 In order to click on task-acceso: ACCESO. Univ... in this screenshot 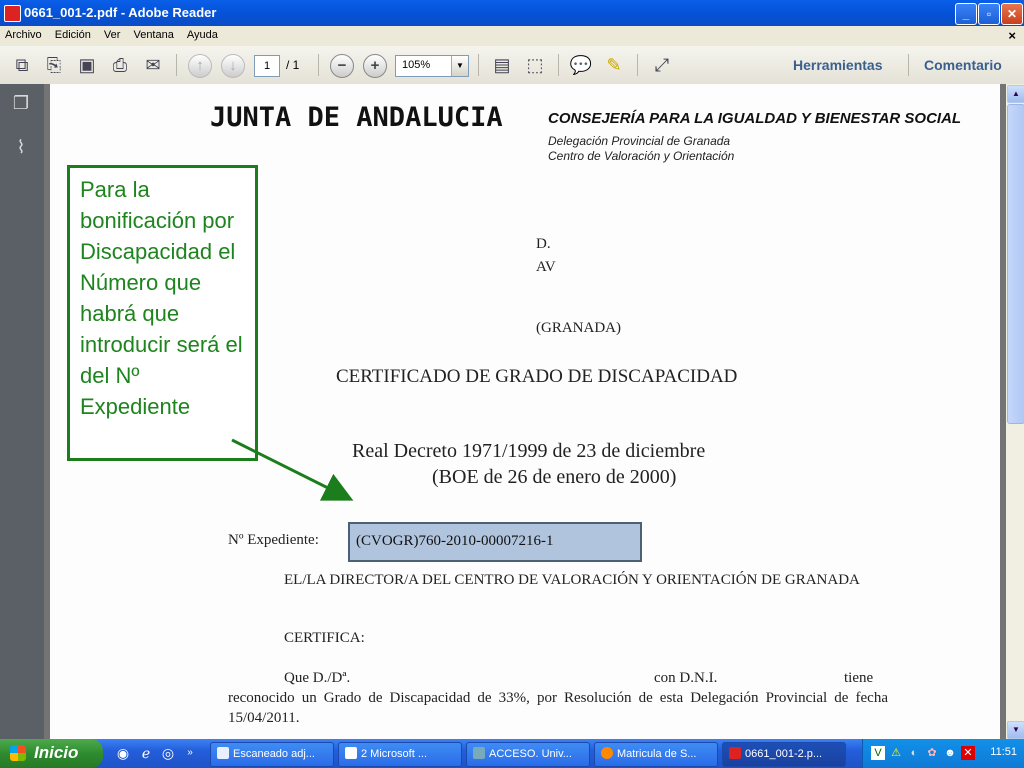, I will do `click(528, 754)`.